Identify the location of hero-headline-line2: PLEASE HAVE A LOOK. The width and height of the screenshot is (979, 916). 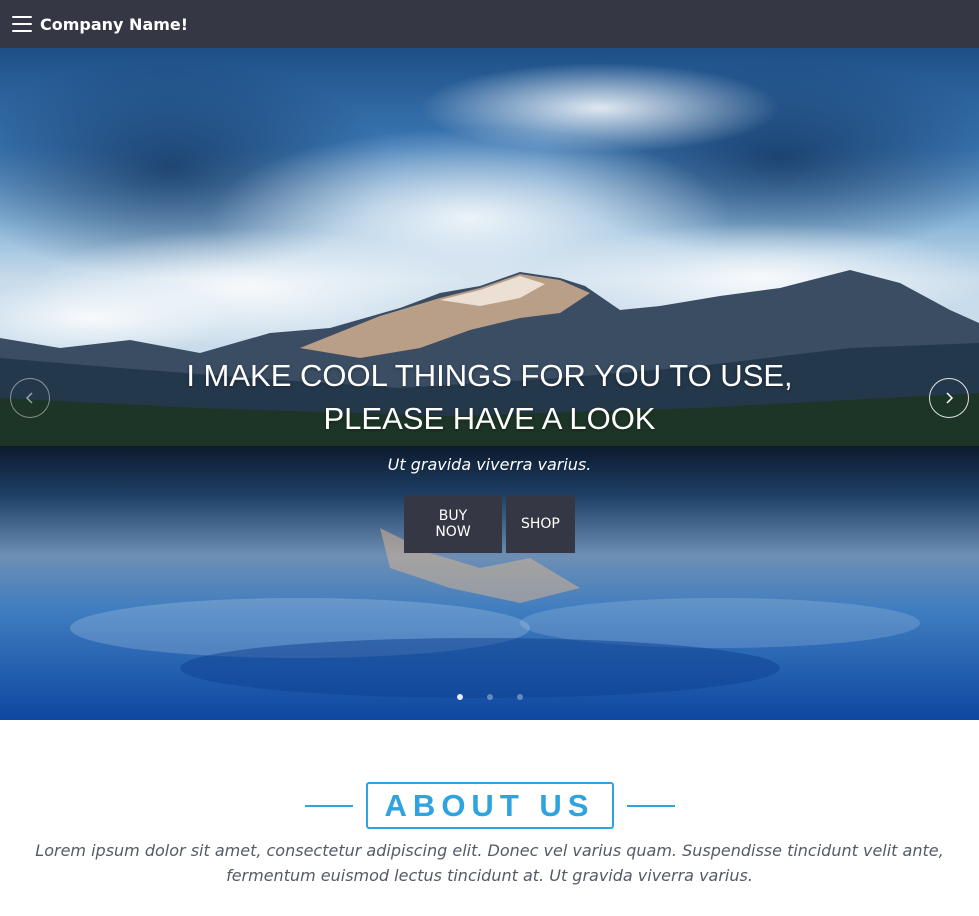
(489, 418).